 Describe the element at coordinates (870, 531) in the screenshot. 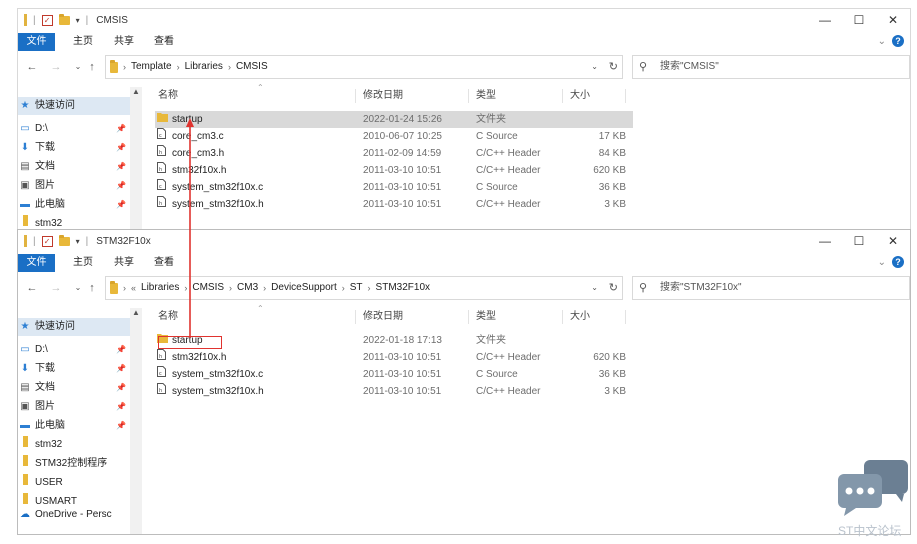

I see `watermark-text: ST中文论坛` at that location.